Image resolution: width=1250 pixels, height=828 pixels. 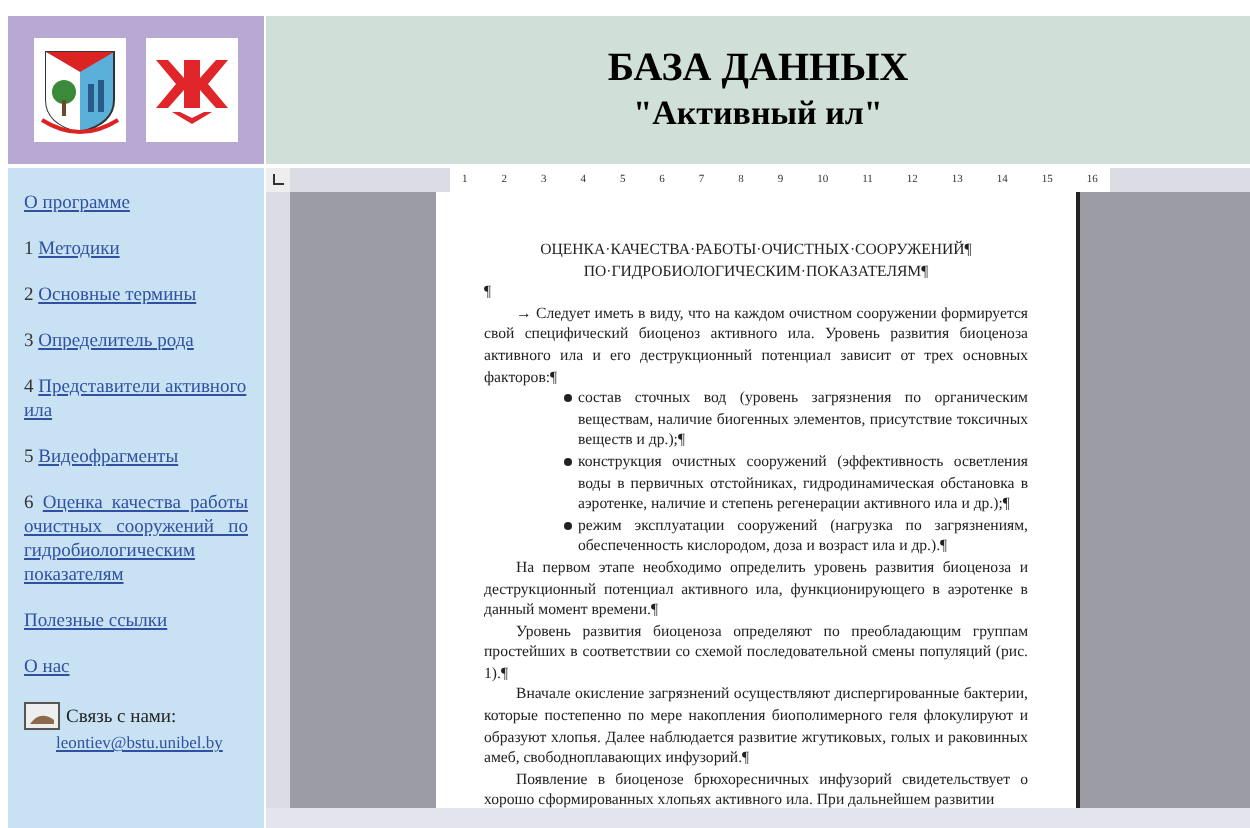 What do you see at coordinates (136, 250) in the screenshot?
I see `sidebar-item: 1 Методики` at bounding box center [136, 250].